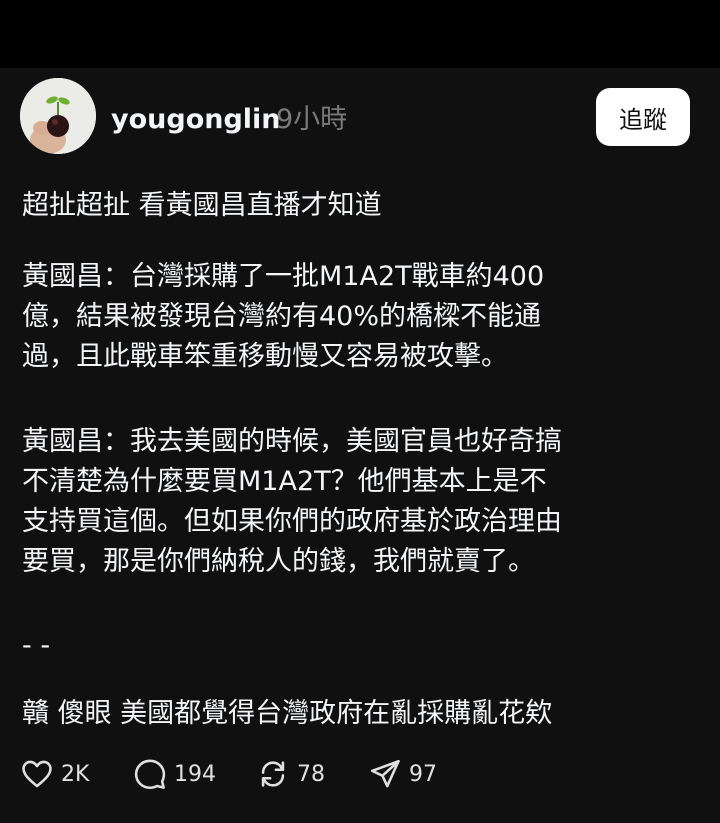 This screenshot has height=823, width=720. I want to click on paragraph-5: 贛 傻眼 美國都覺得台灣政府在亂採購亂花欸, so click(287, 714).